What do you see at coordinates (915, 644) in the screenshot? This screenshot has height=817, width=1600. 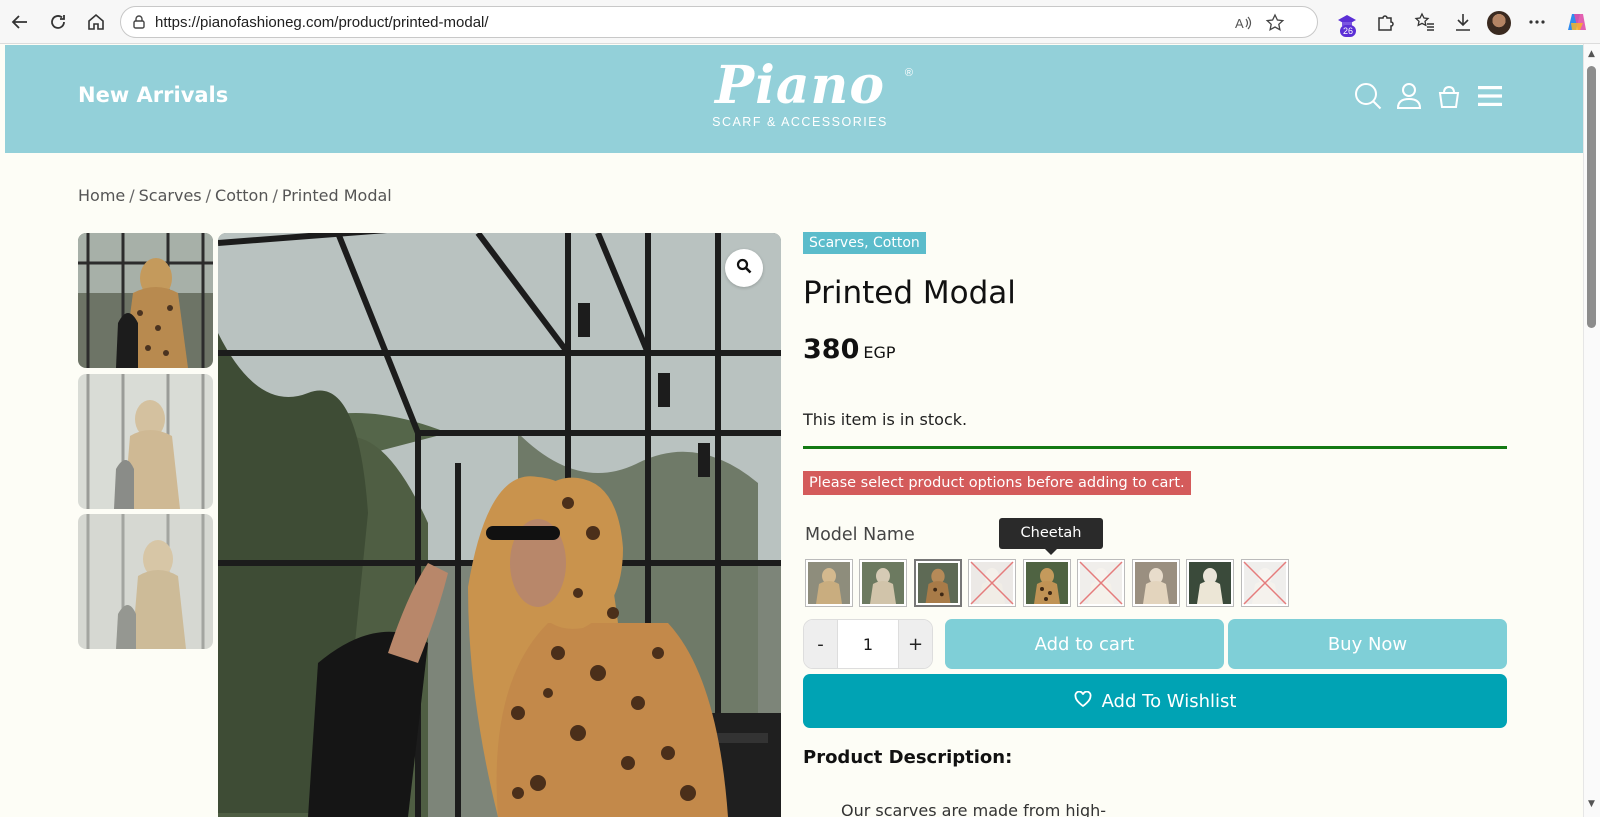 I see `quantity-increase-button: +` at bounding box center [915, 644].